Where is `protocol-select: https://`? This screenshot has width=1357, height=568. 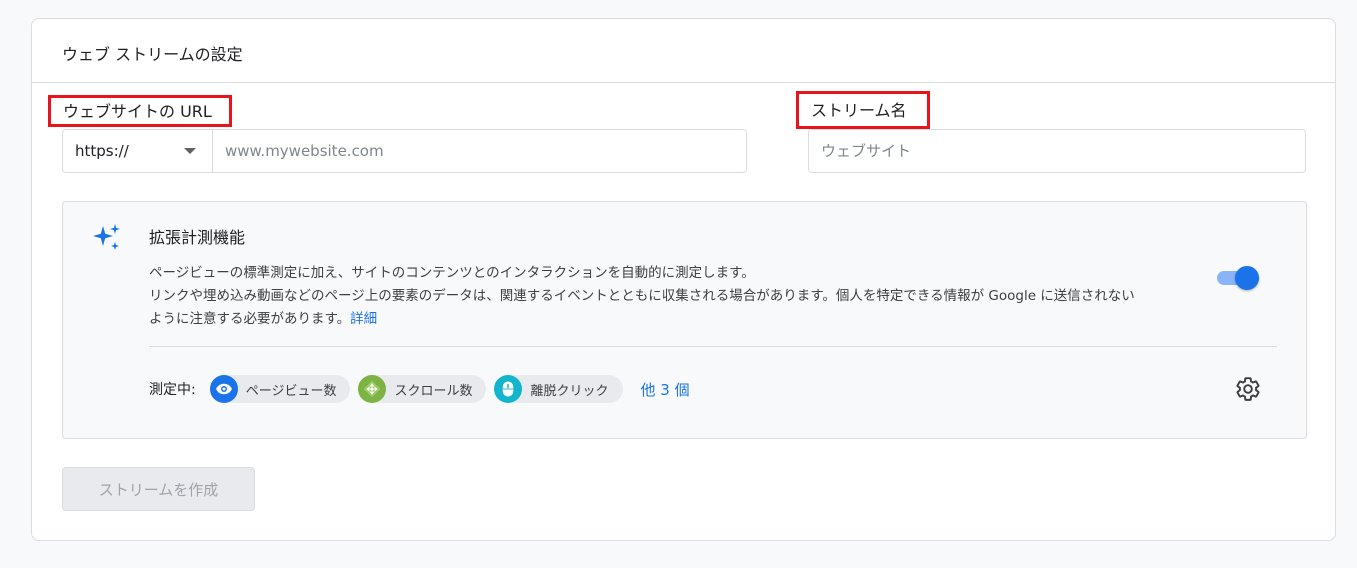 protocol-select: https:// is located at coordinates (138, 151).